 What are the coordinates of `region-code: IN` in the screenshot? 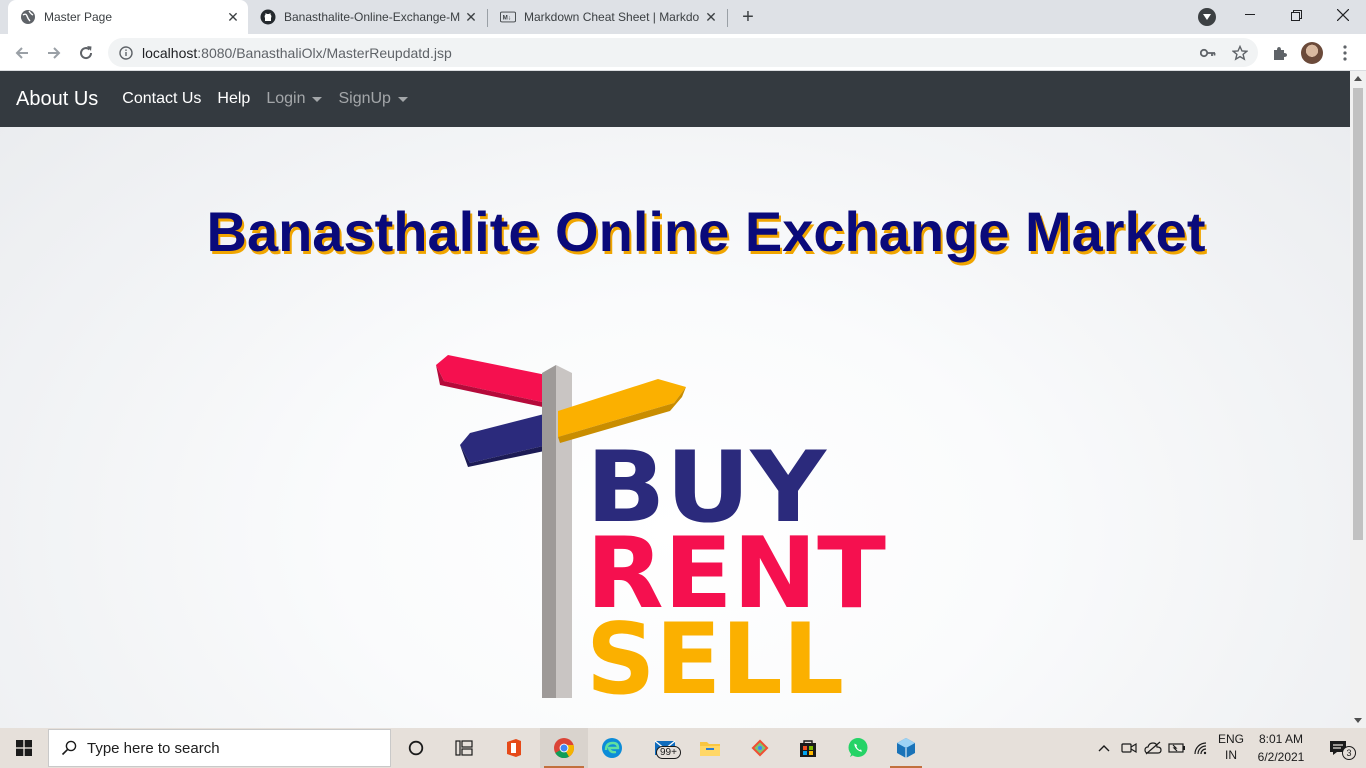 It's located at (1231, 755).